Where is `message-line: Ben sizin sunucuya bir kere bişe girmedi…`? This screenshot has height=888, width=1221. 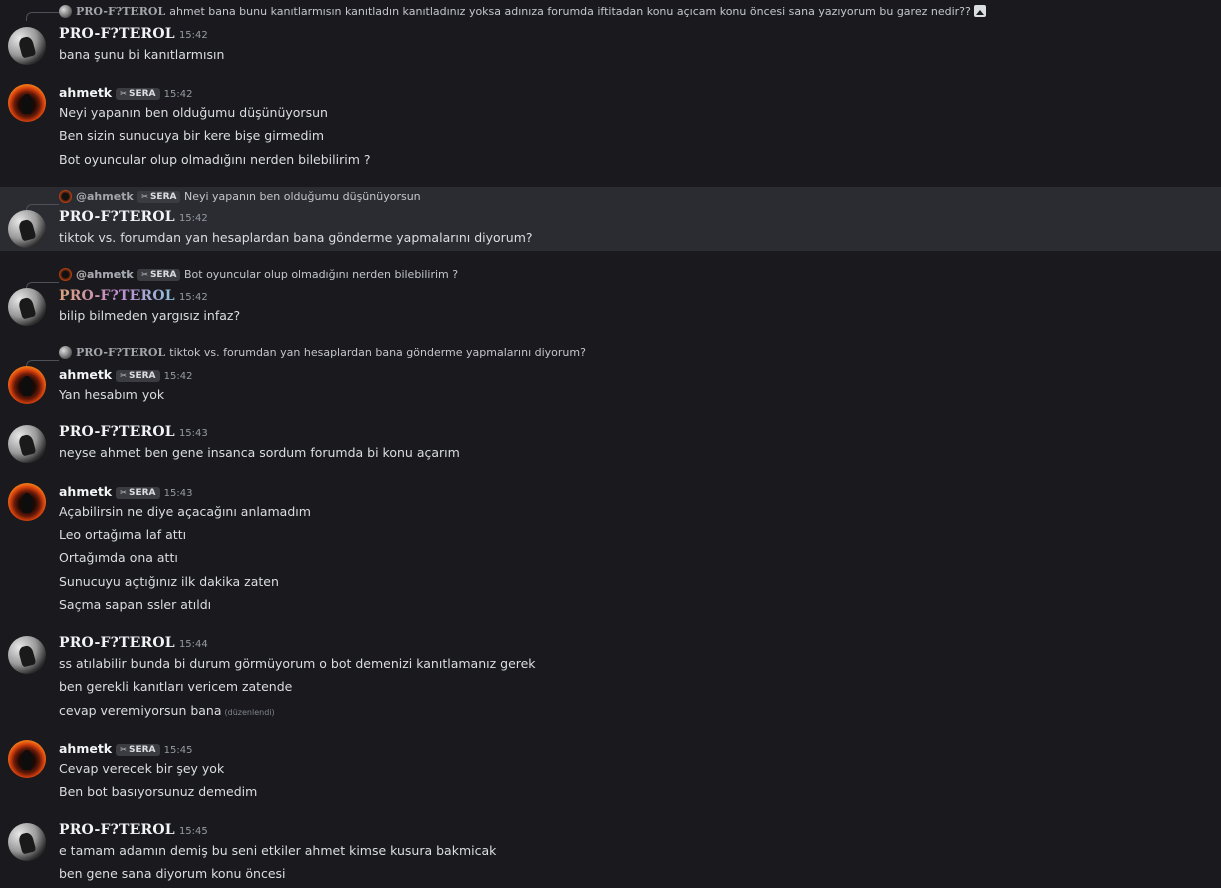 message-line: Ben sizin sunucuya bir kere bişe girmedi… is located at coordinates (192, 135).